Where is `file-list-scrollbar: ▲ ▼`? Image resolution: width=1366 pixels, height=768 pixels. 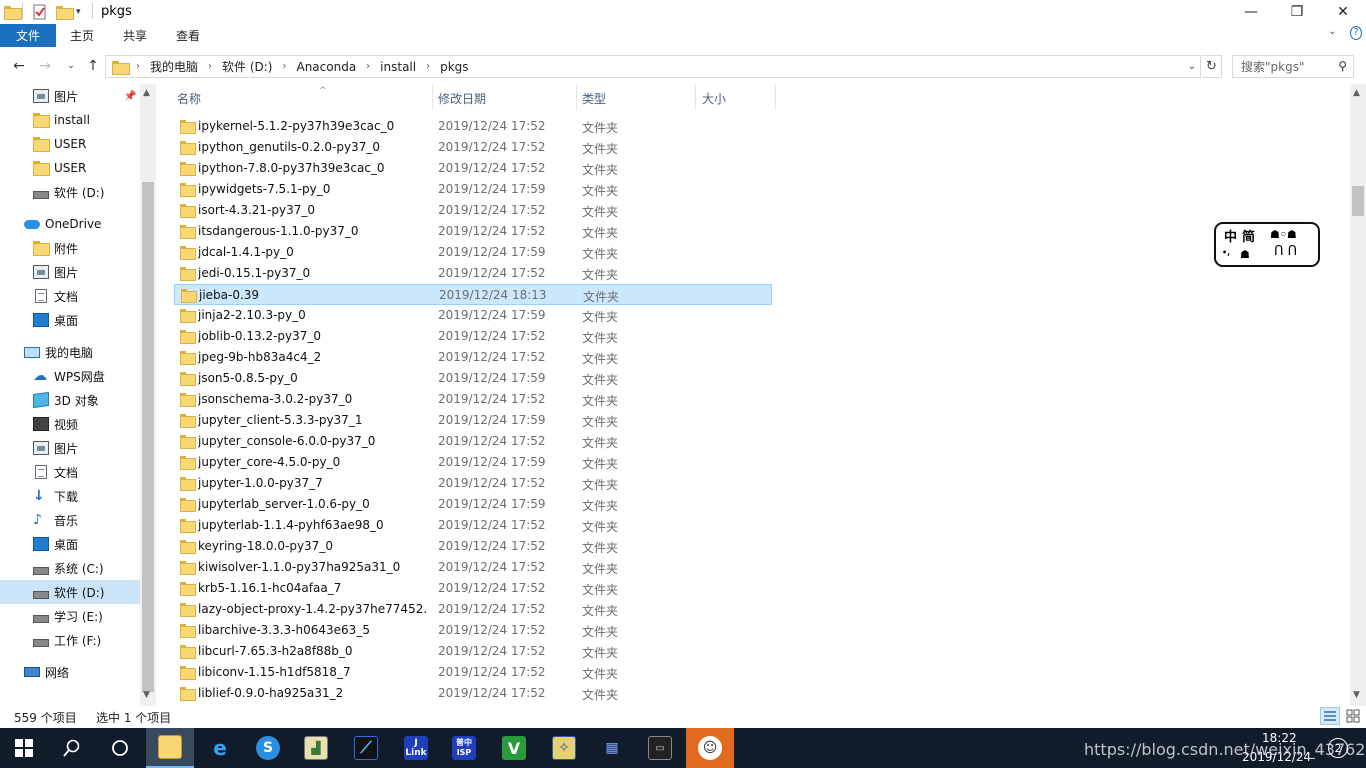 file-list-scrollbar: ▲ ▼ is located at coordinates (1358, 395).